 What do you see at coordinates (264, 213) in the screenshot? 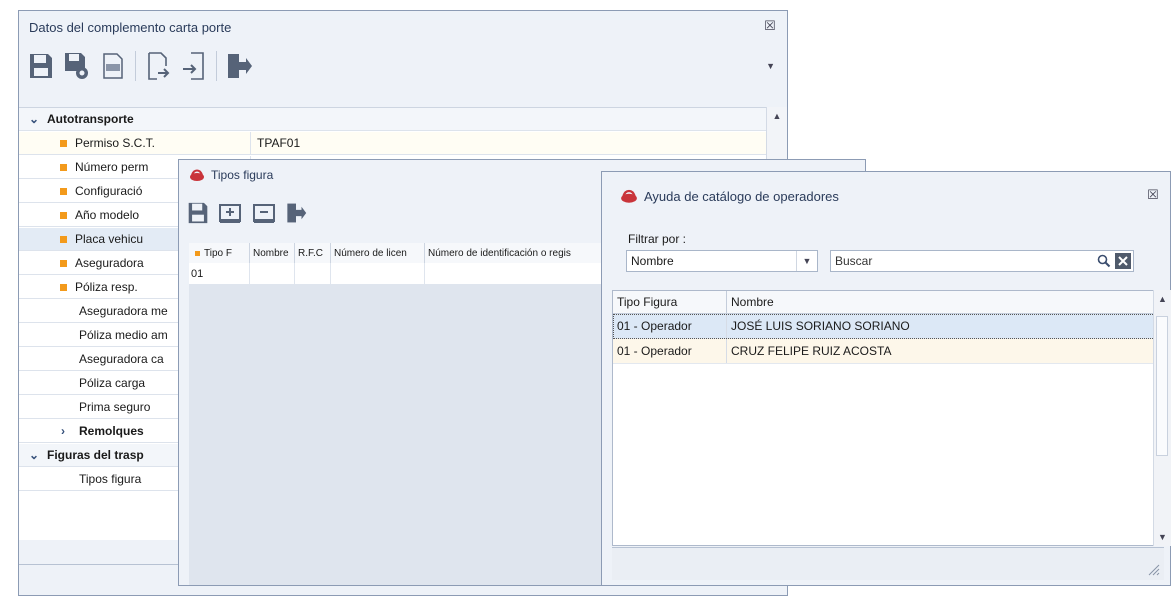
I see `remove-row-icon` at bounding box center [264, 213].